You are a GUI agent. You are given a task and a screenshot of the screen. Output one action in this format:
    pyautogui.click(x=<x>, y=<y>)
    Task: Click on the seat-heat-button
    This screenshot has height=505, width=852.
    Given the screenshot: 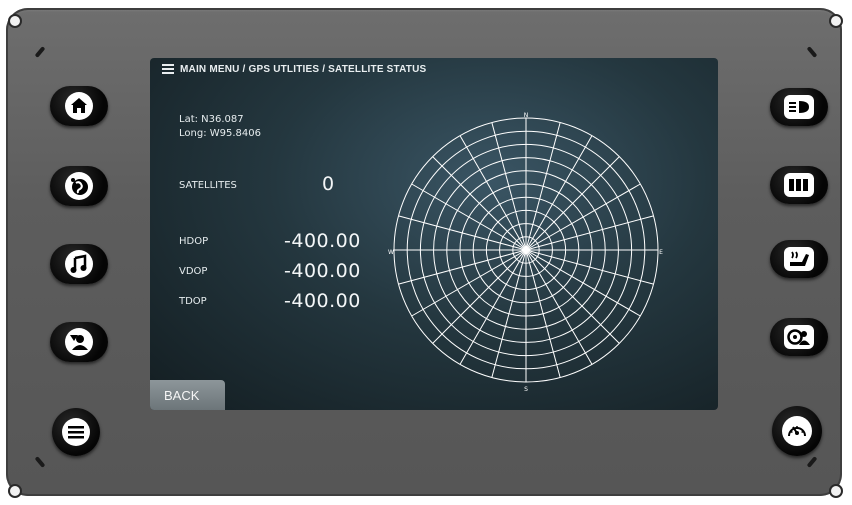 What is the action you would take?
    pyautogui.click(x=799, y=259)
    